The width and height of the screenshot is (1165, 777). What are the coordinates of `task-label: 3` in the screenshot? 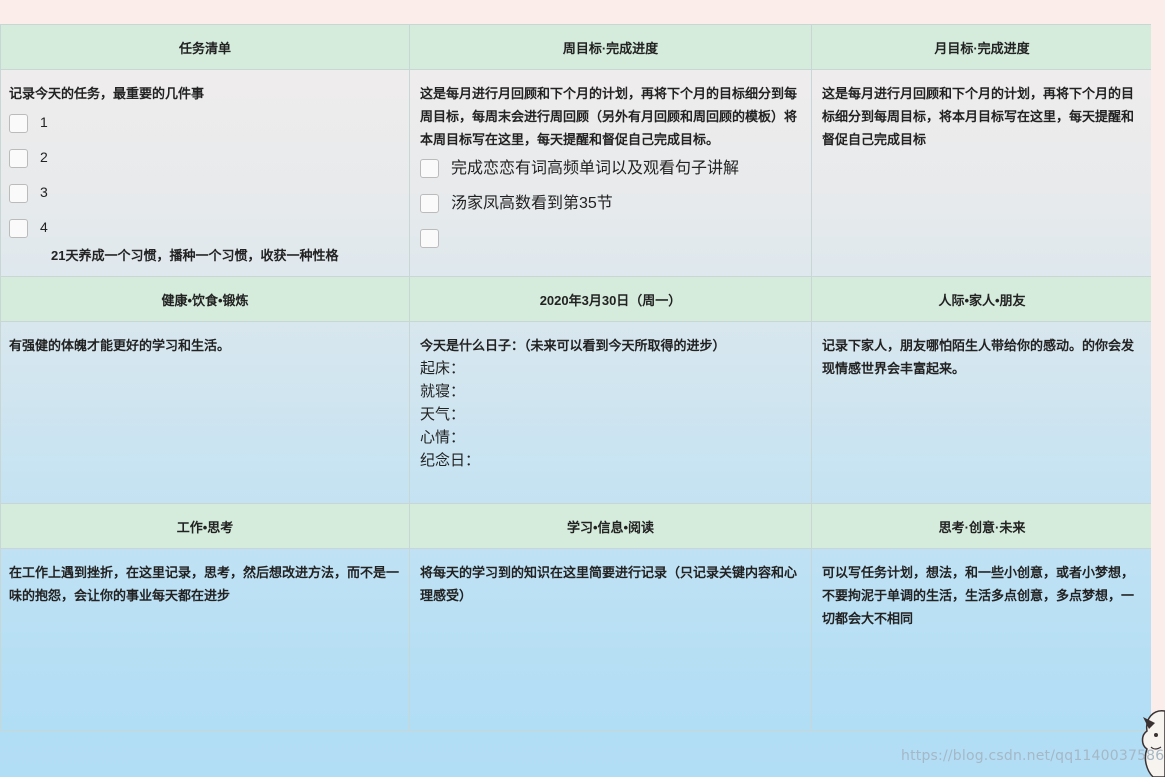 It's located at (44, 192).